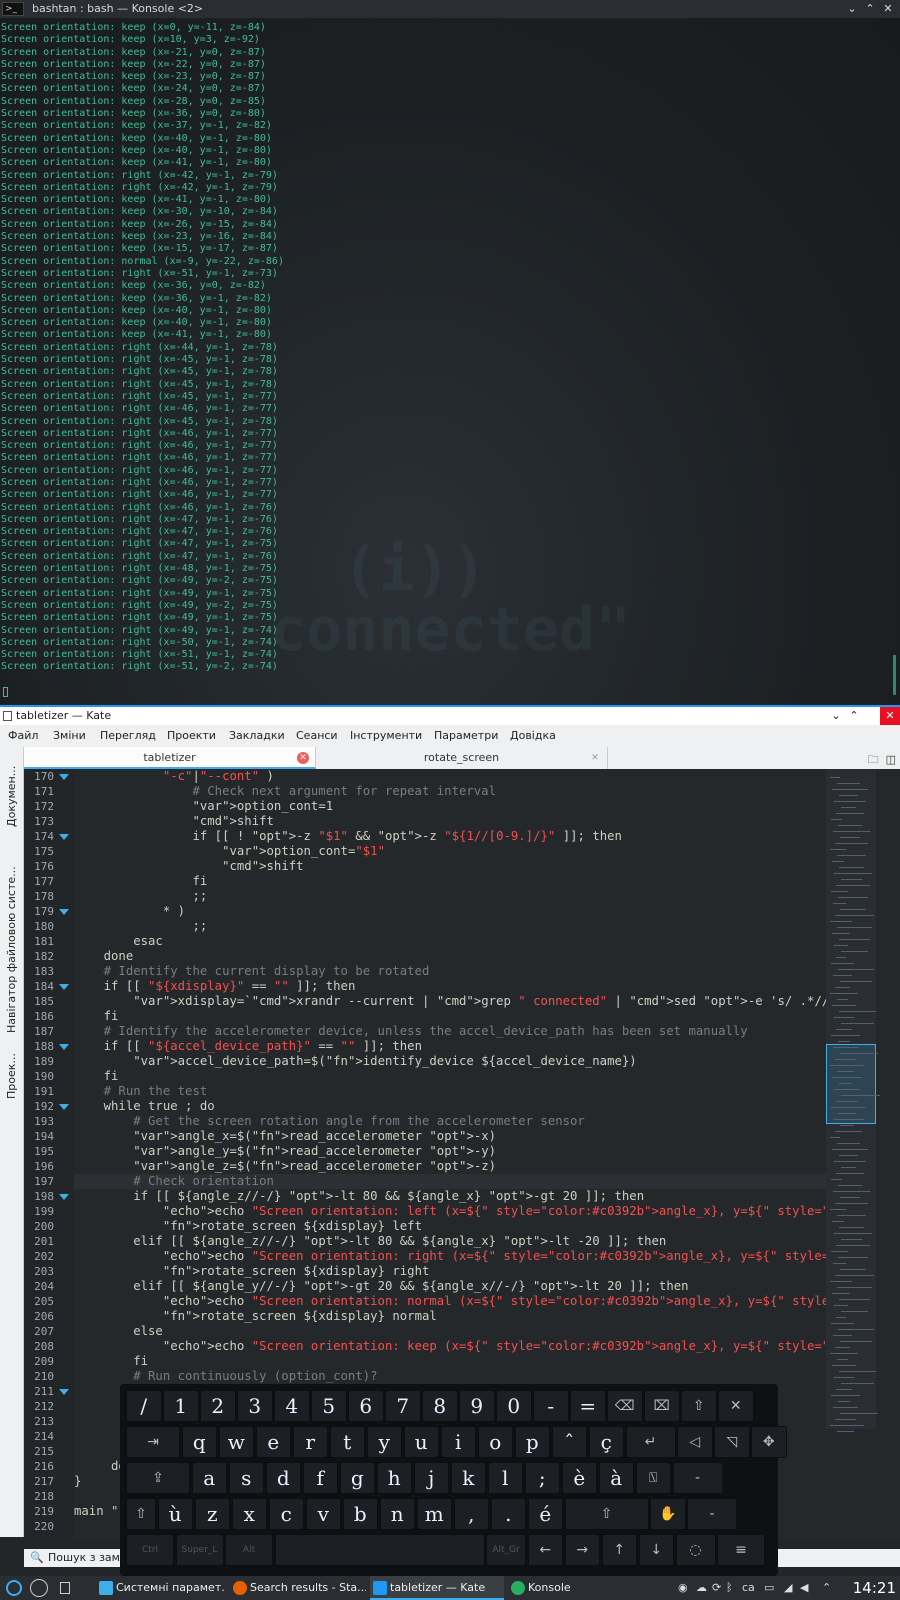 The width and height of the screenshot is (900, 1600). Describe the element at coordinates (153, 1442) in the screenshot. I see `key-0-r2: ⇥` at that location.